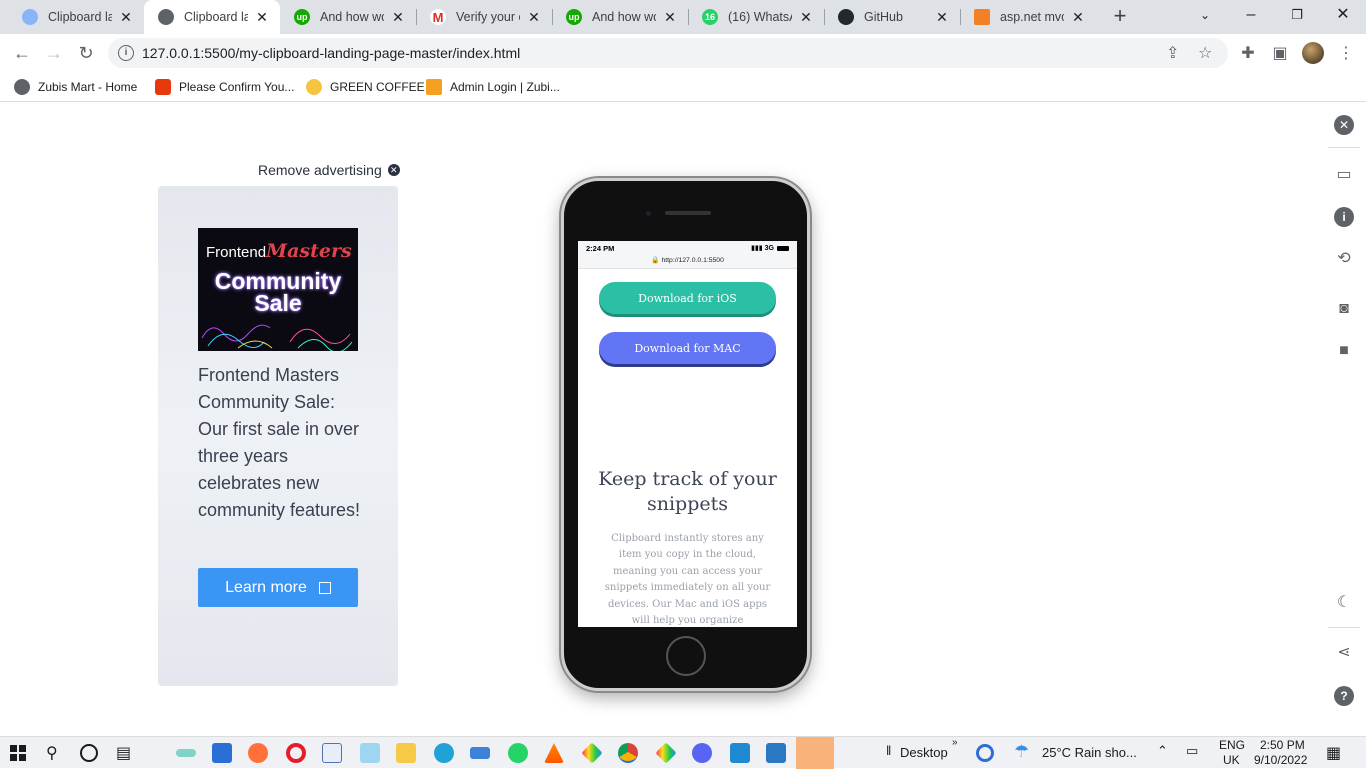 This screenshot has width=1366, height=769. I want to click on taskbar-app-people-icon, so click(186, 753).